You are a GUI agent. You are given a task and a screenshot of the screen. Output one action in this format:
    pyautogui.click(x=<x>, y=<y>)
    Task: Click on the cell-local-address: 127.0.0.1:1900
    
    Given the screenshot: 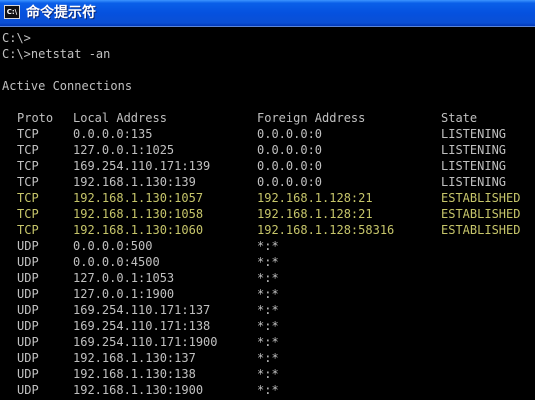 What is the action you would take?
    pyautogui.click(x=124, y=294)
    